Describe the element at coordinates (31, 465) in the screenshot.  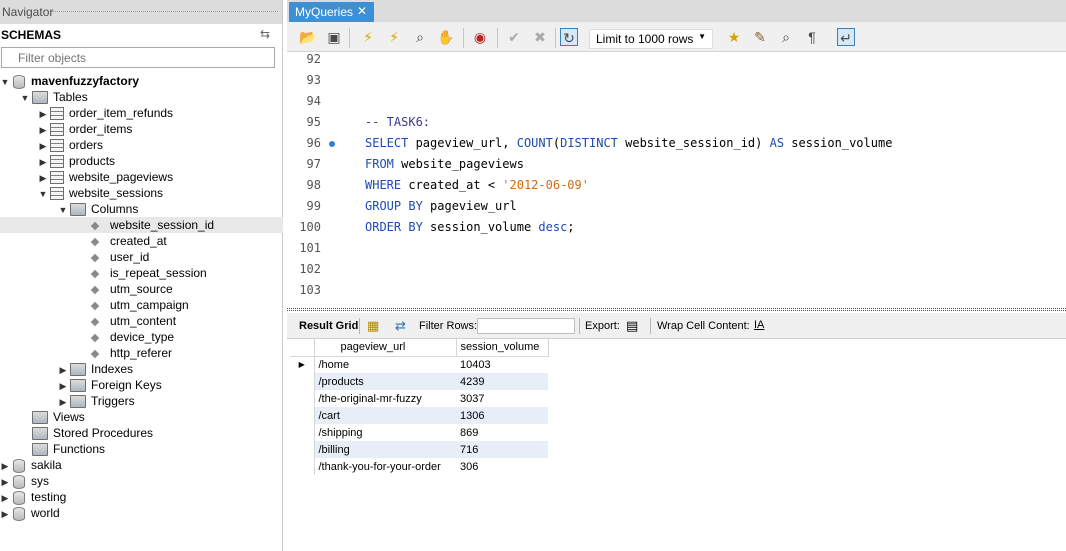
I see `tree-item-sakila: ▶ sakila` at that location.